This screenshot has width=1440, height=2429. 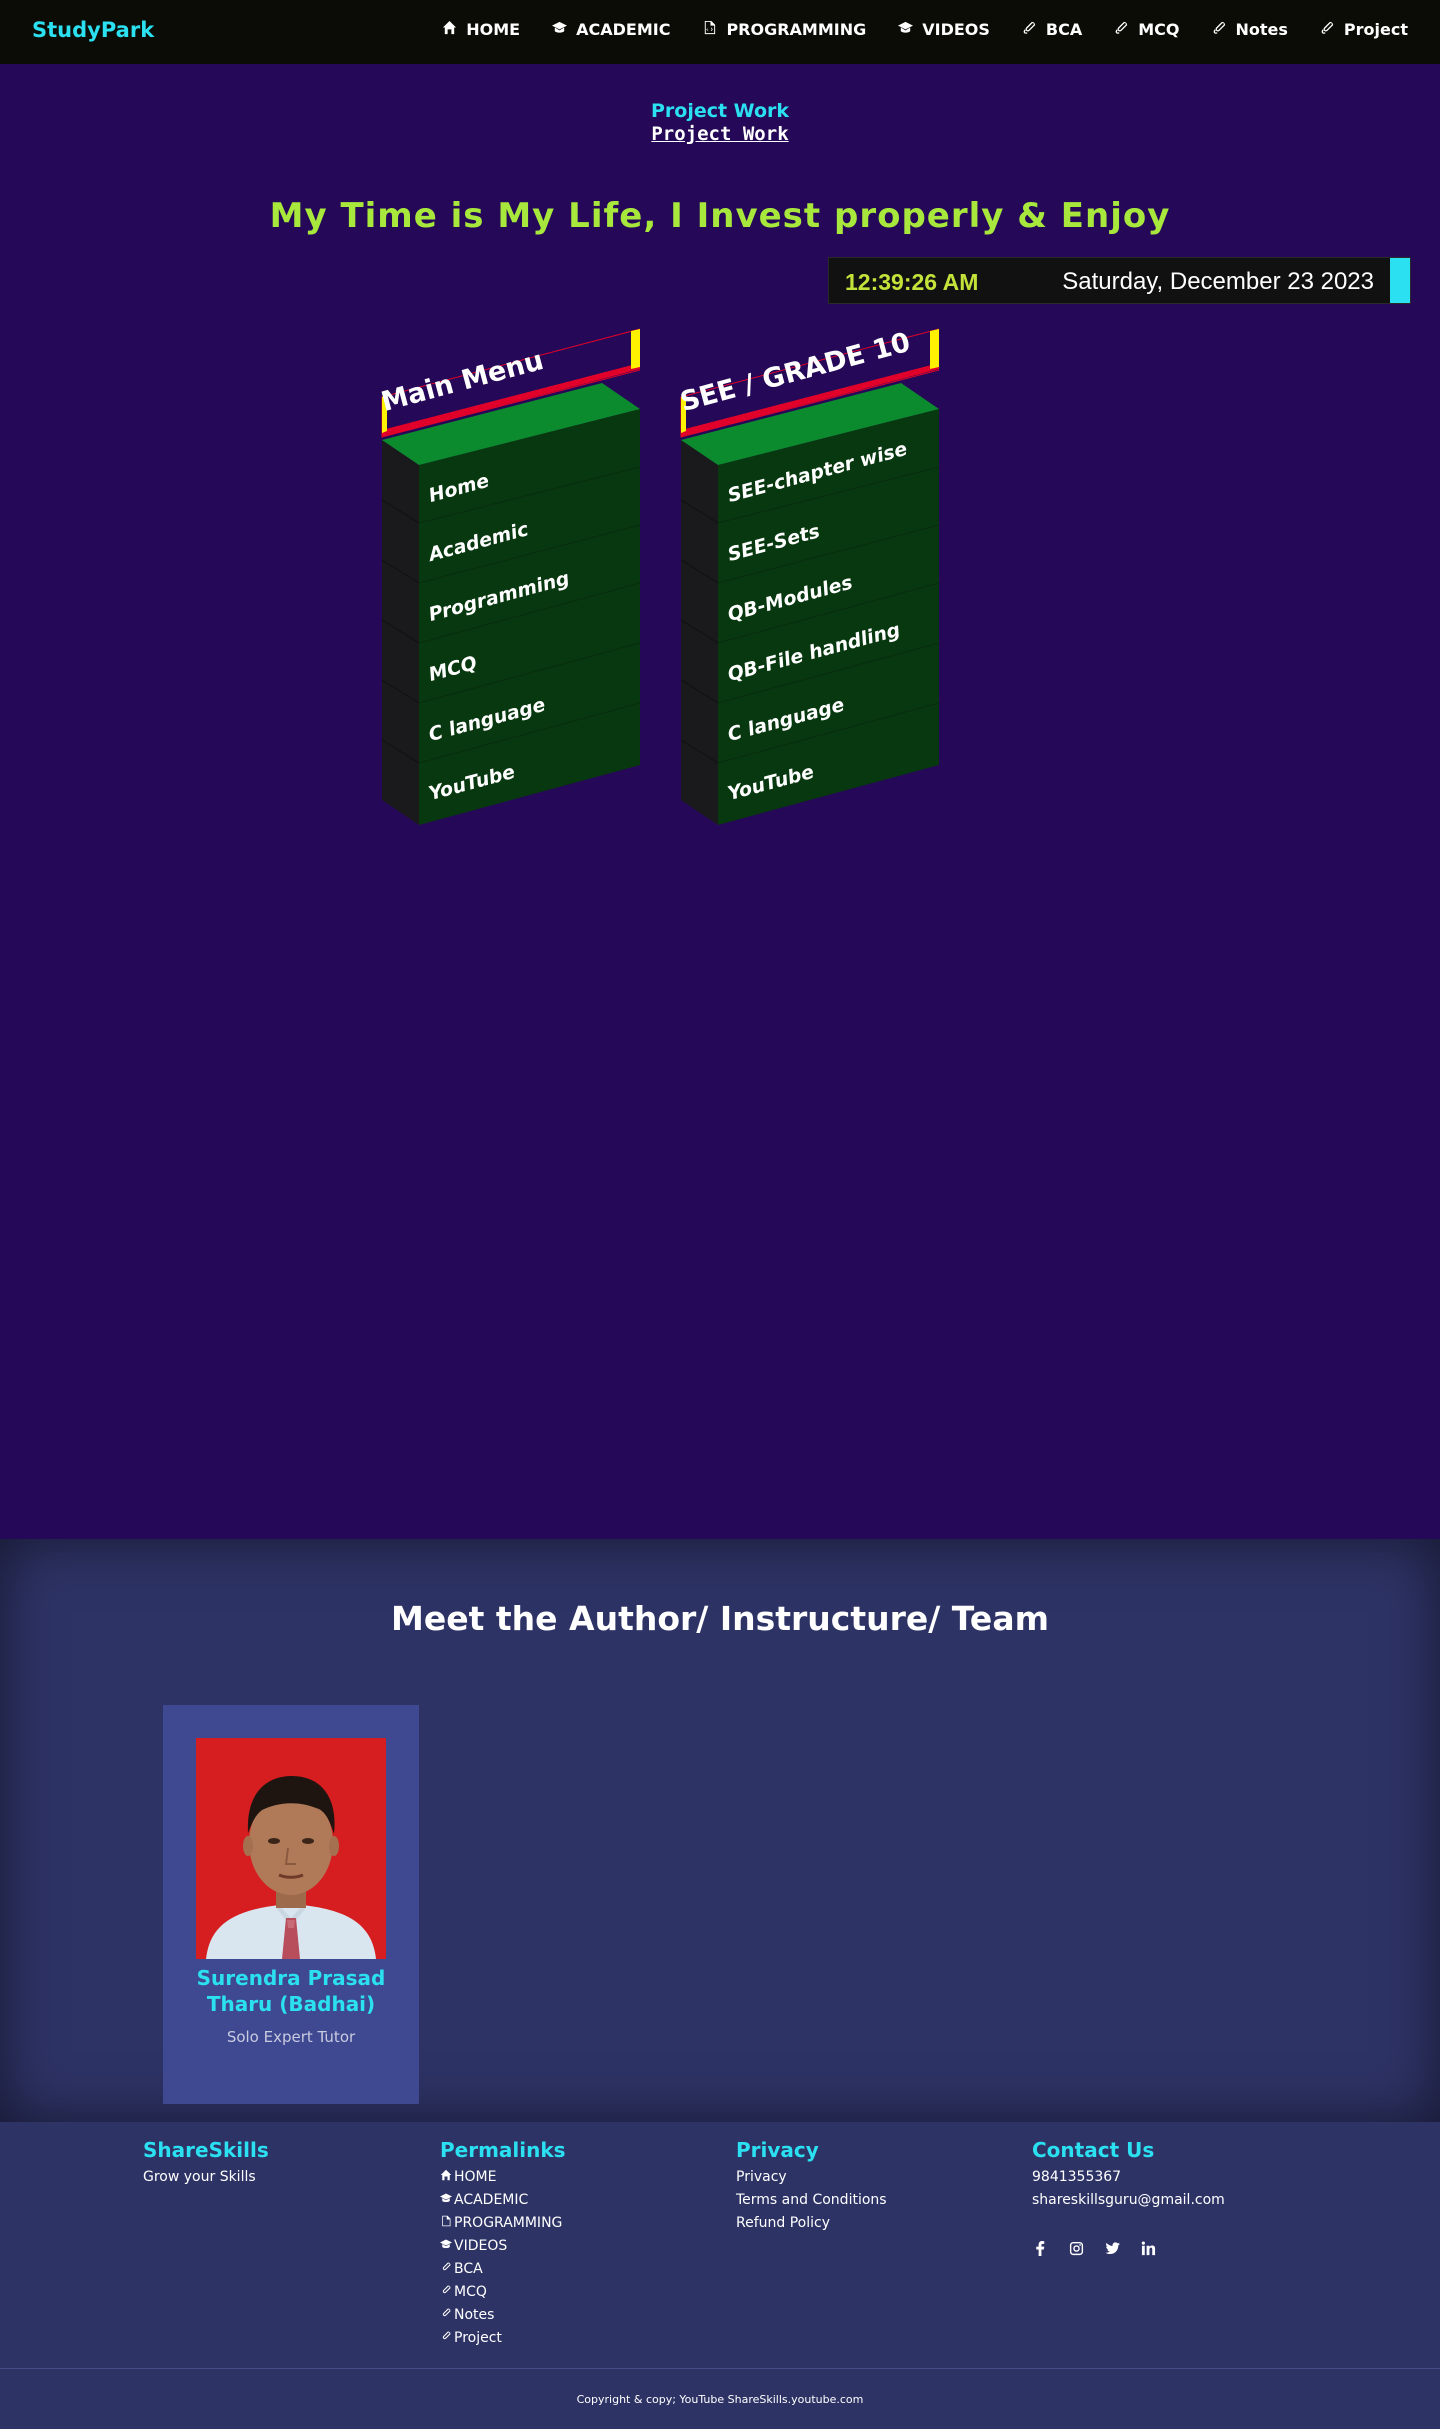 I want to click on footer-permalinks-title: Permalinks, so click(x=503, y=2150).